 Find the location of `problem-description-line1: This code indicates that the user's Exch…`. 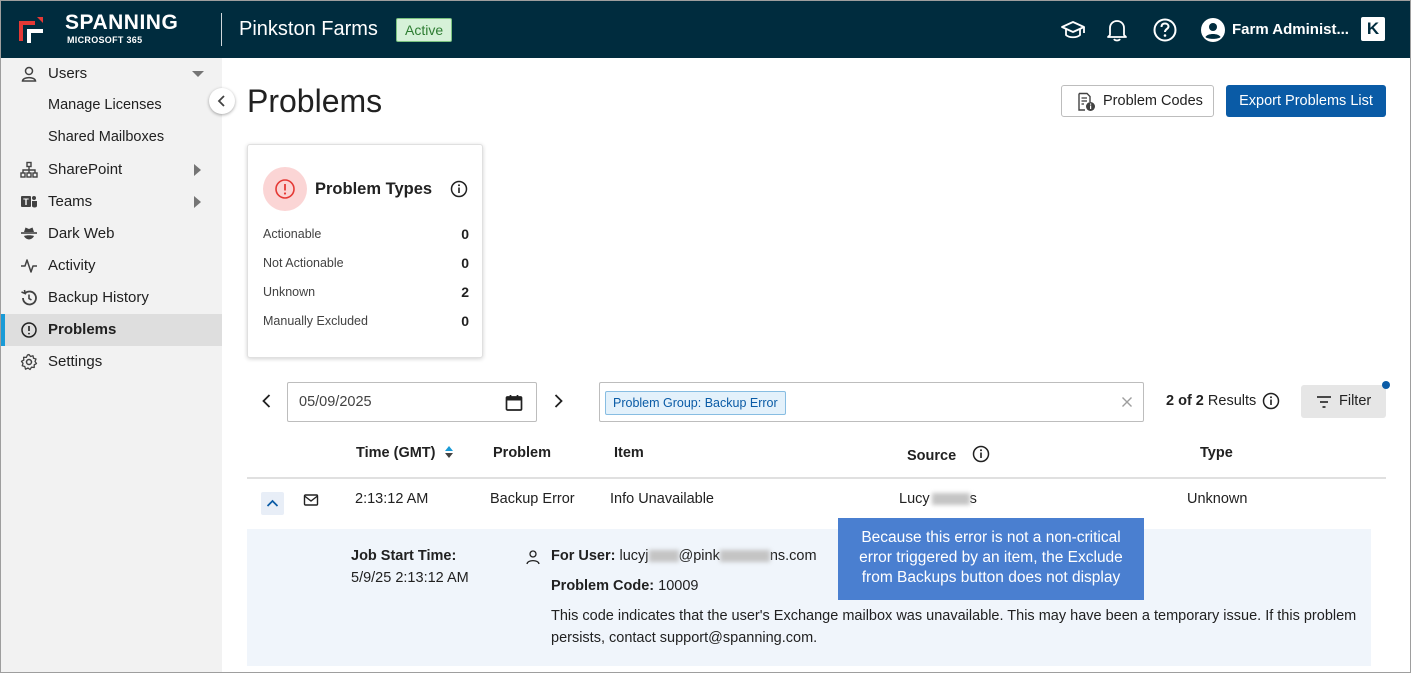

problem-description-line1: This code indicates that the user's Exch… is located at coordinates (954, 616).